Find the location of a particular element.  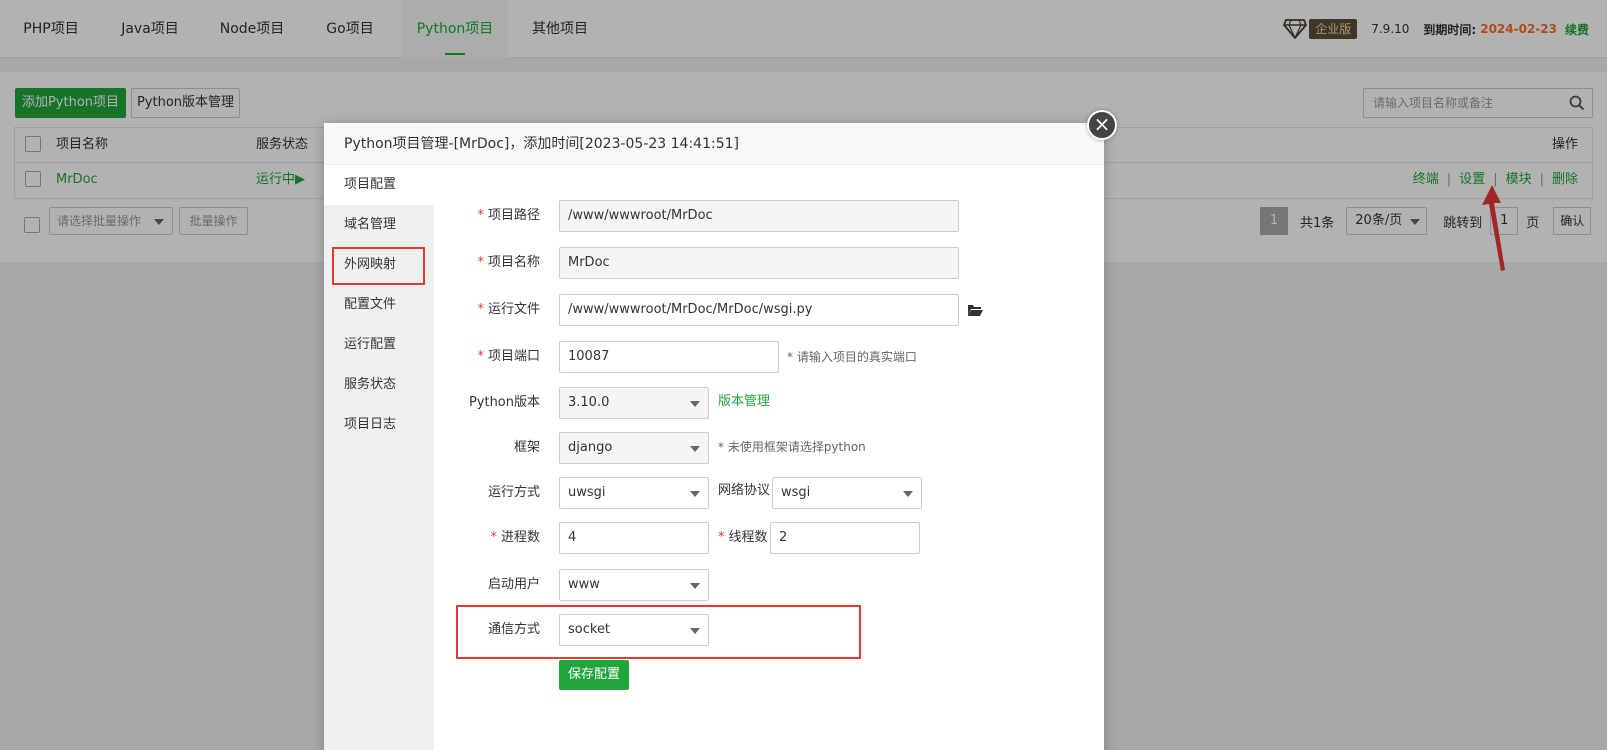

python-version-value: 3.10.0 is located at coordinates (589, 402).